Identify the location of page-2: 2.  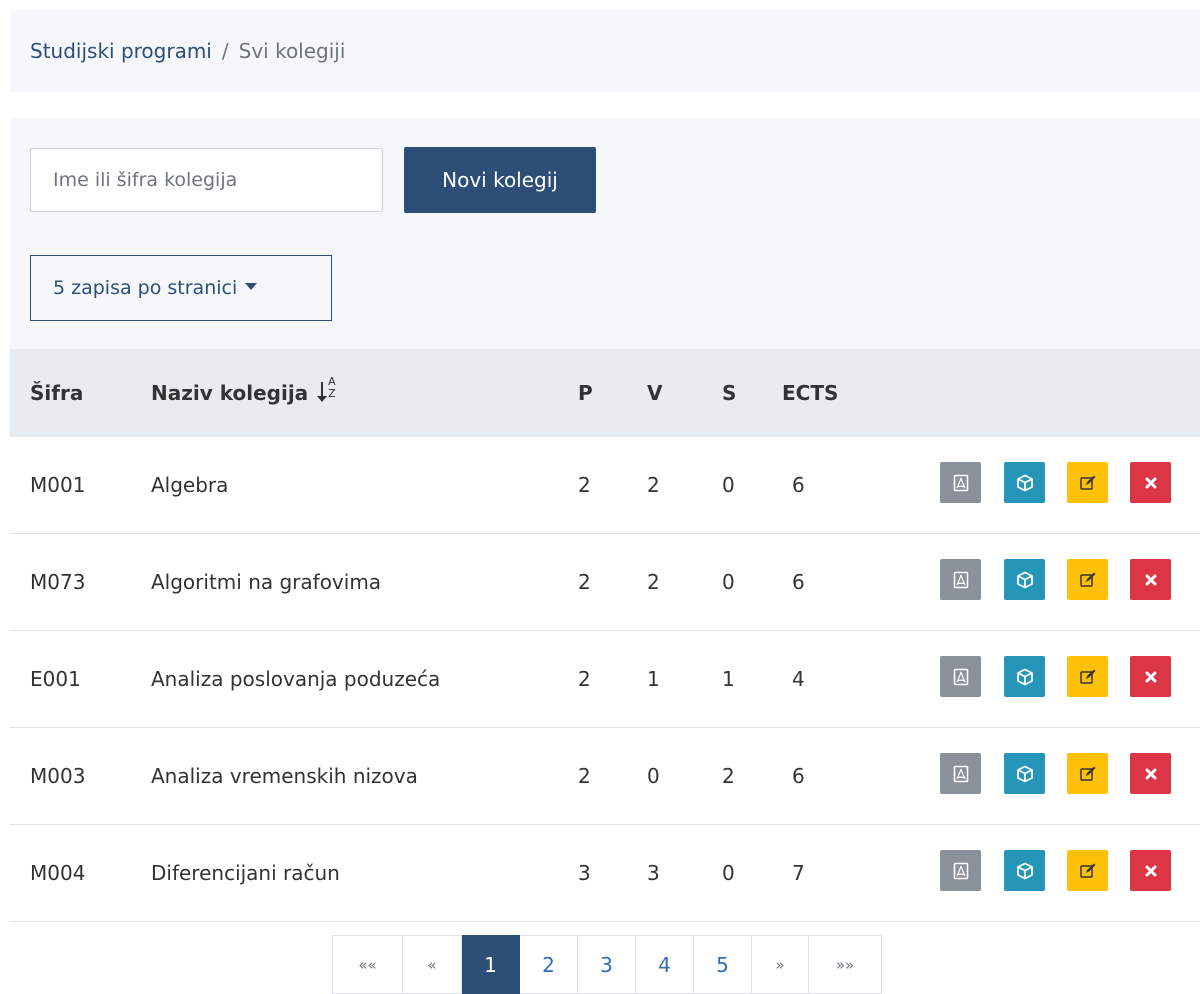
(549, 964).